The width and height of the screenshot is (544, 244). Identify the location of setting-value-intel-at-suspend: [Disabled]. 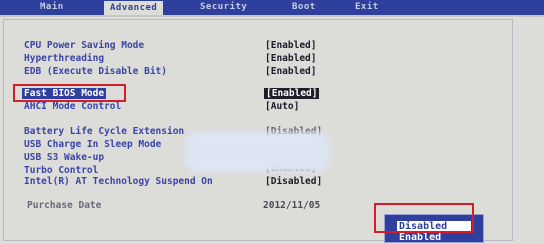
(293, 181).